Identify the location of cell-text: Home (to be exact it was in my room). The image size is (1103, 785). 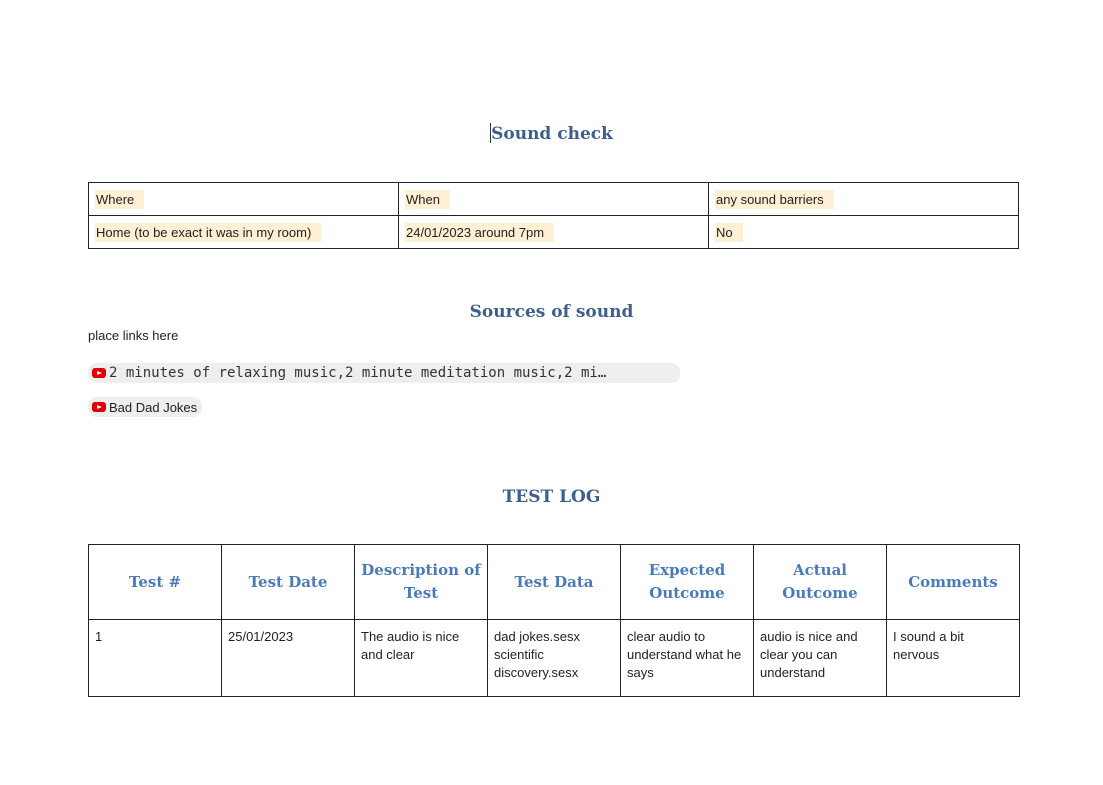
(208, 232).